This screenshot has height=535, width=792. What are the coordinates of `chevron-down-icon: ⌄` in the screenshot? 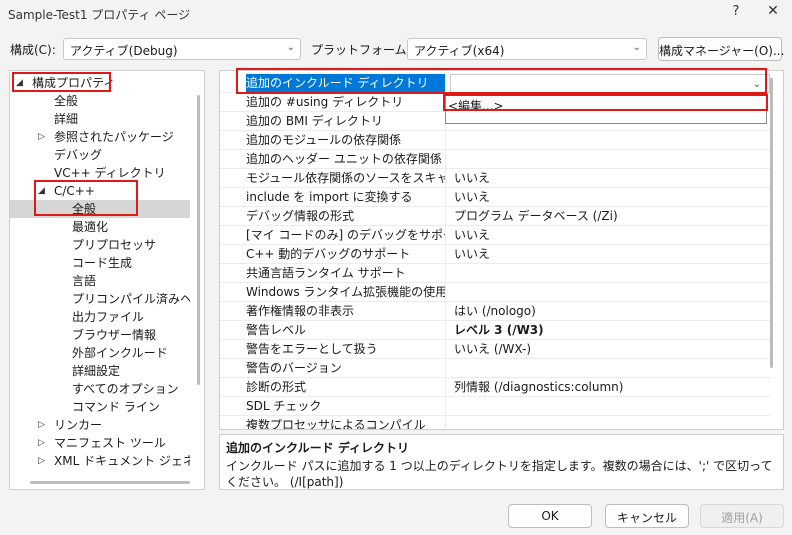 It's located at (757, 83).